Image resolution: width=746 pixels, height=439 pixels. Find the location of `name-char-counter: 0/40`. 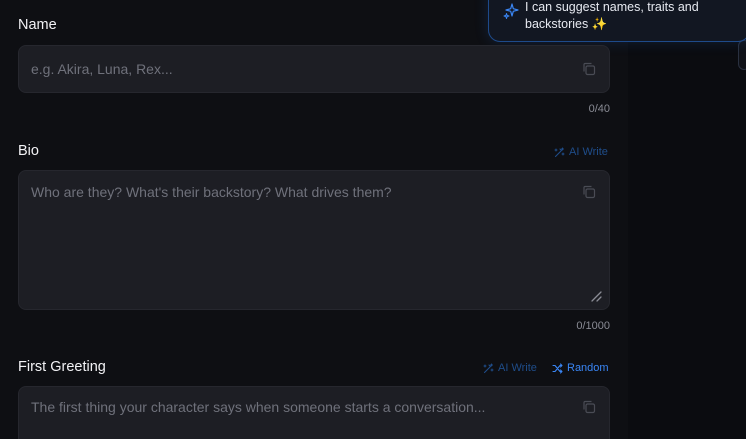

name-char-counter: 0/40 is located at coordinates (599, 109).